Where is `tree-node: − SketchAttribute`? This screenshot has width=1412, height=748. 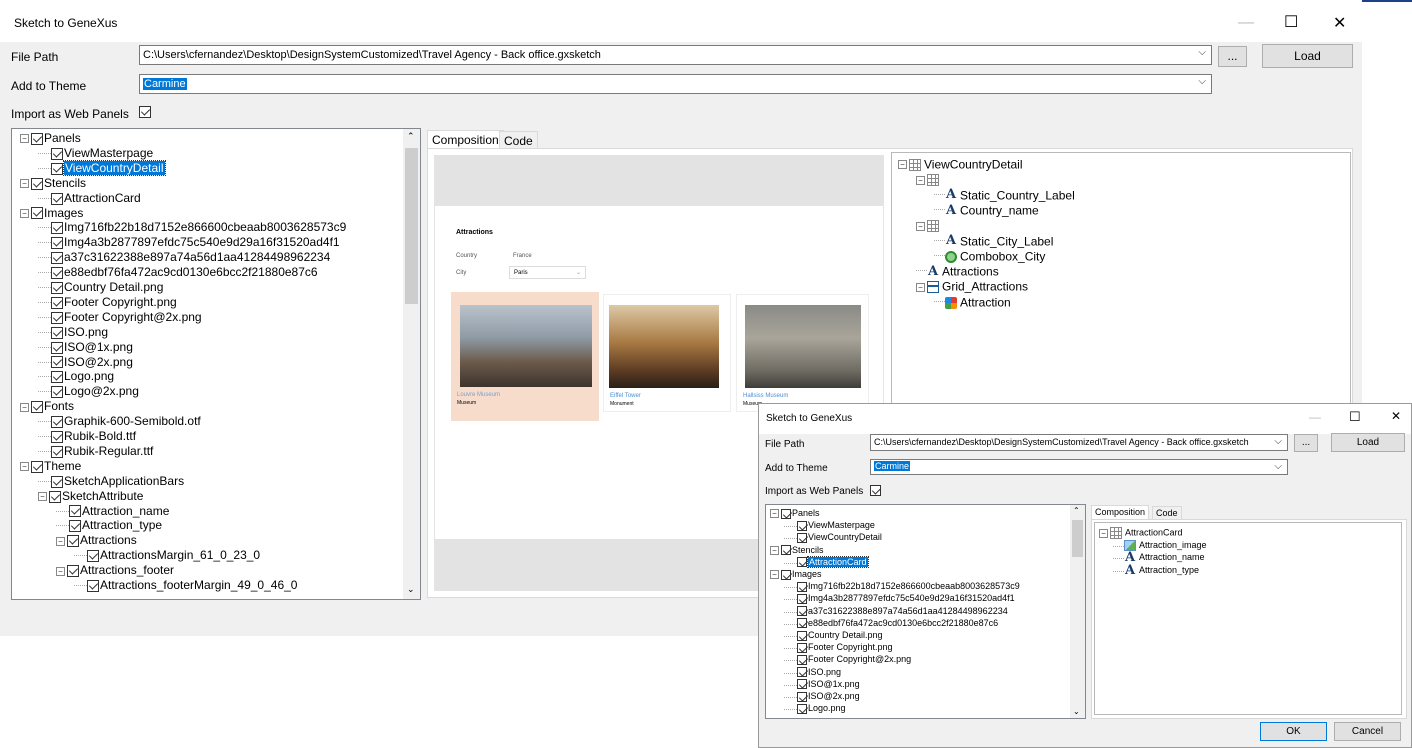 tree-node: − SketchAttribute is located at coordinates (90, 497).